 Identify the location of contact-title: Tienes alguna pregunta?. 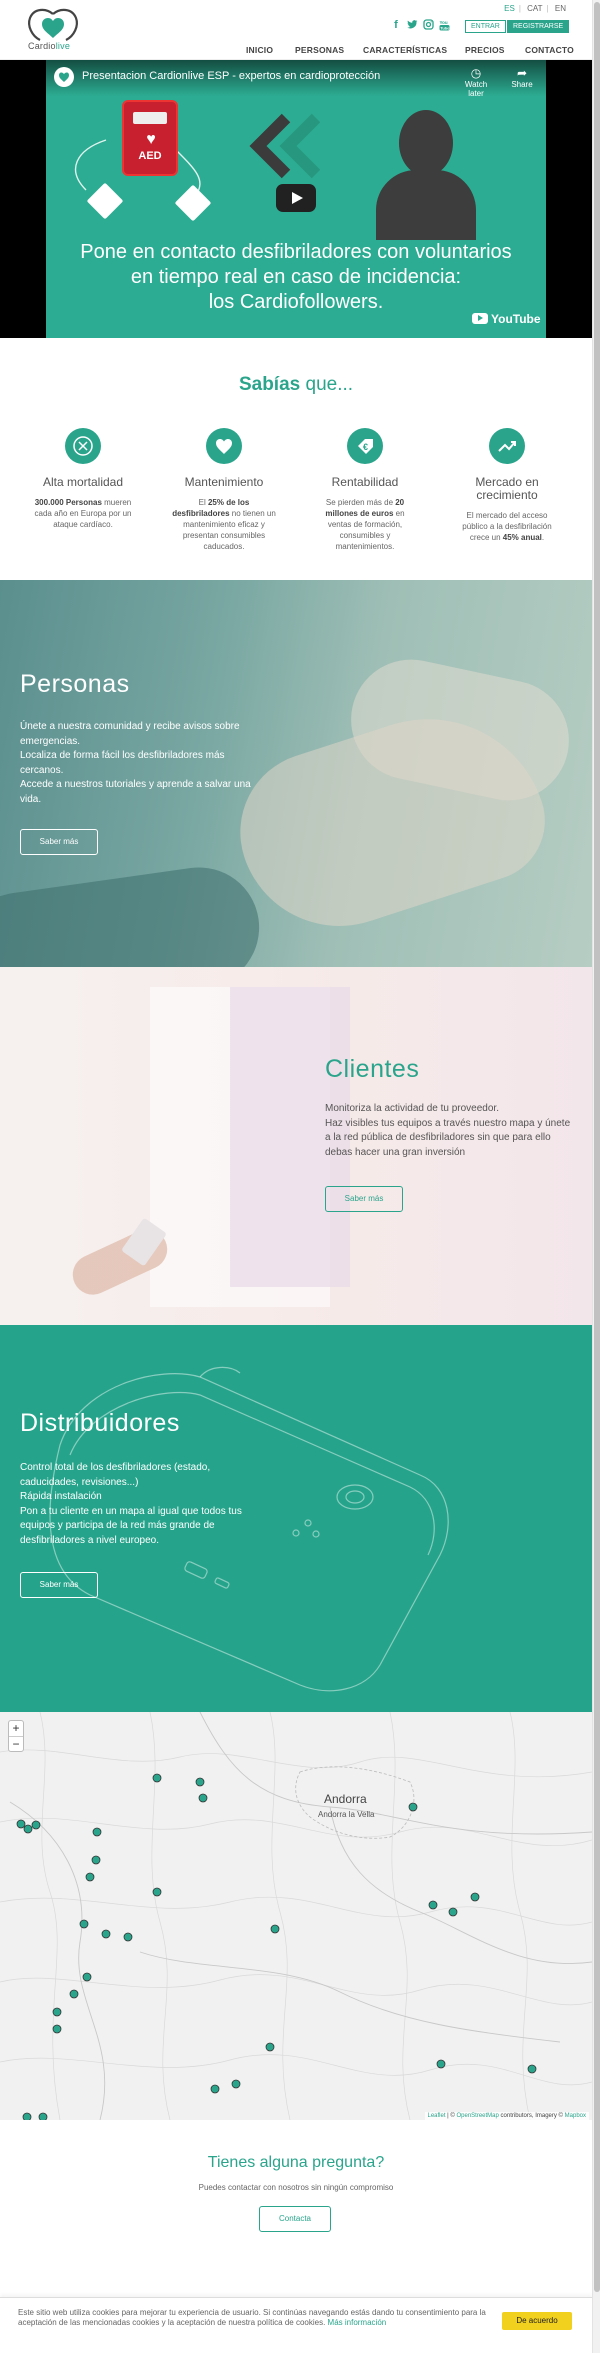
(296, 2162).